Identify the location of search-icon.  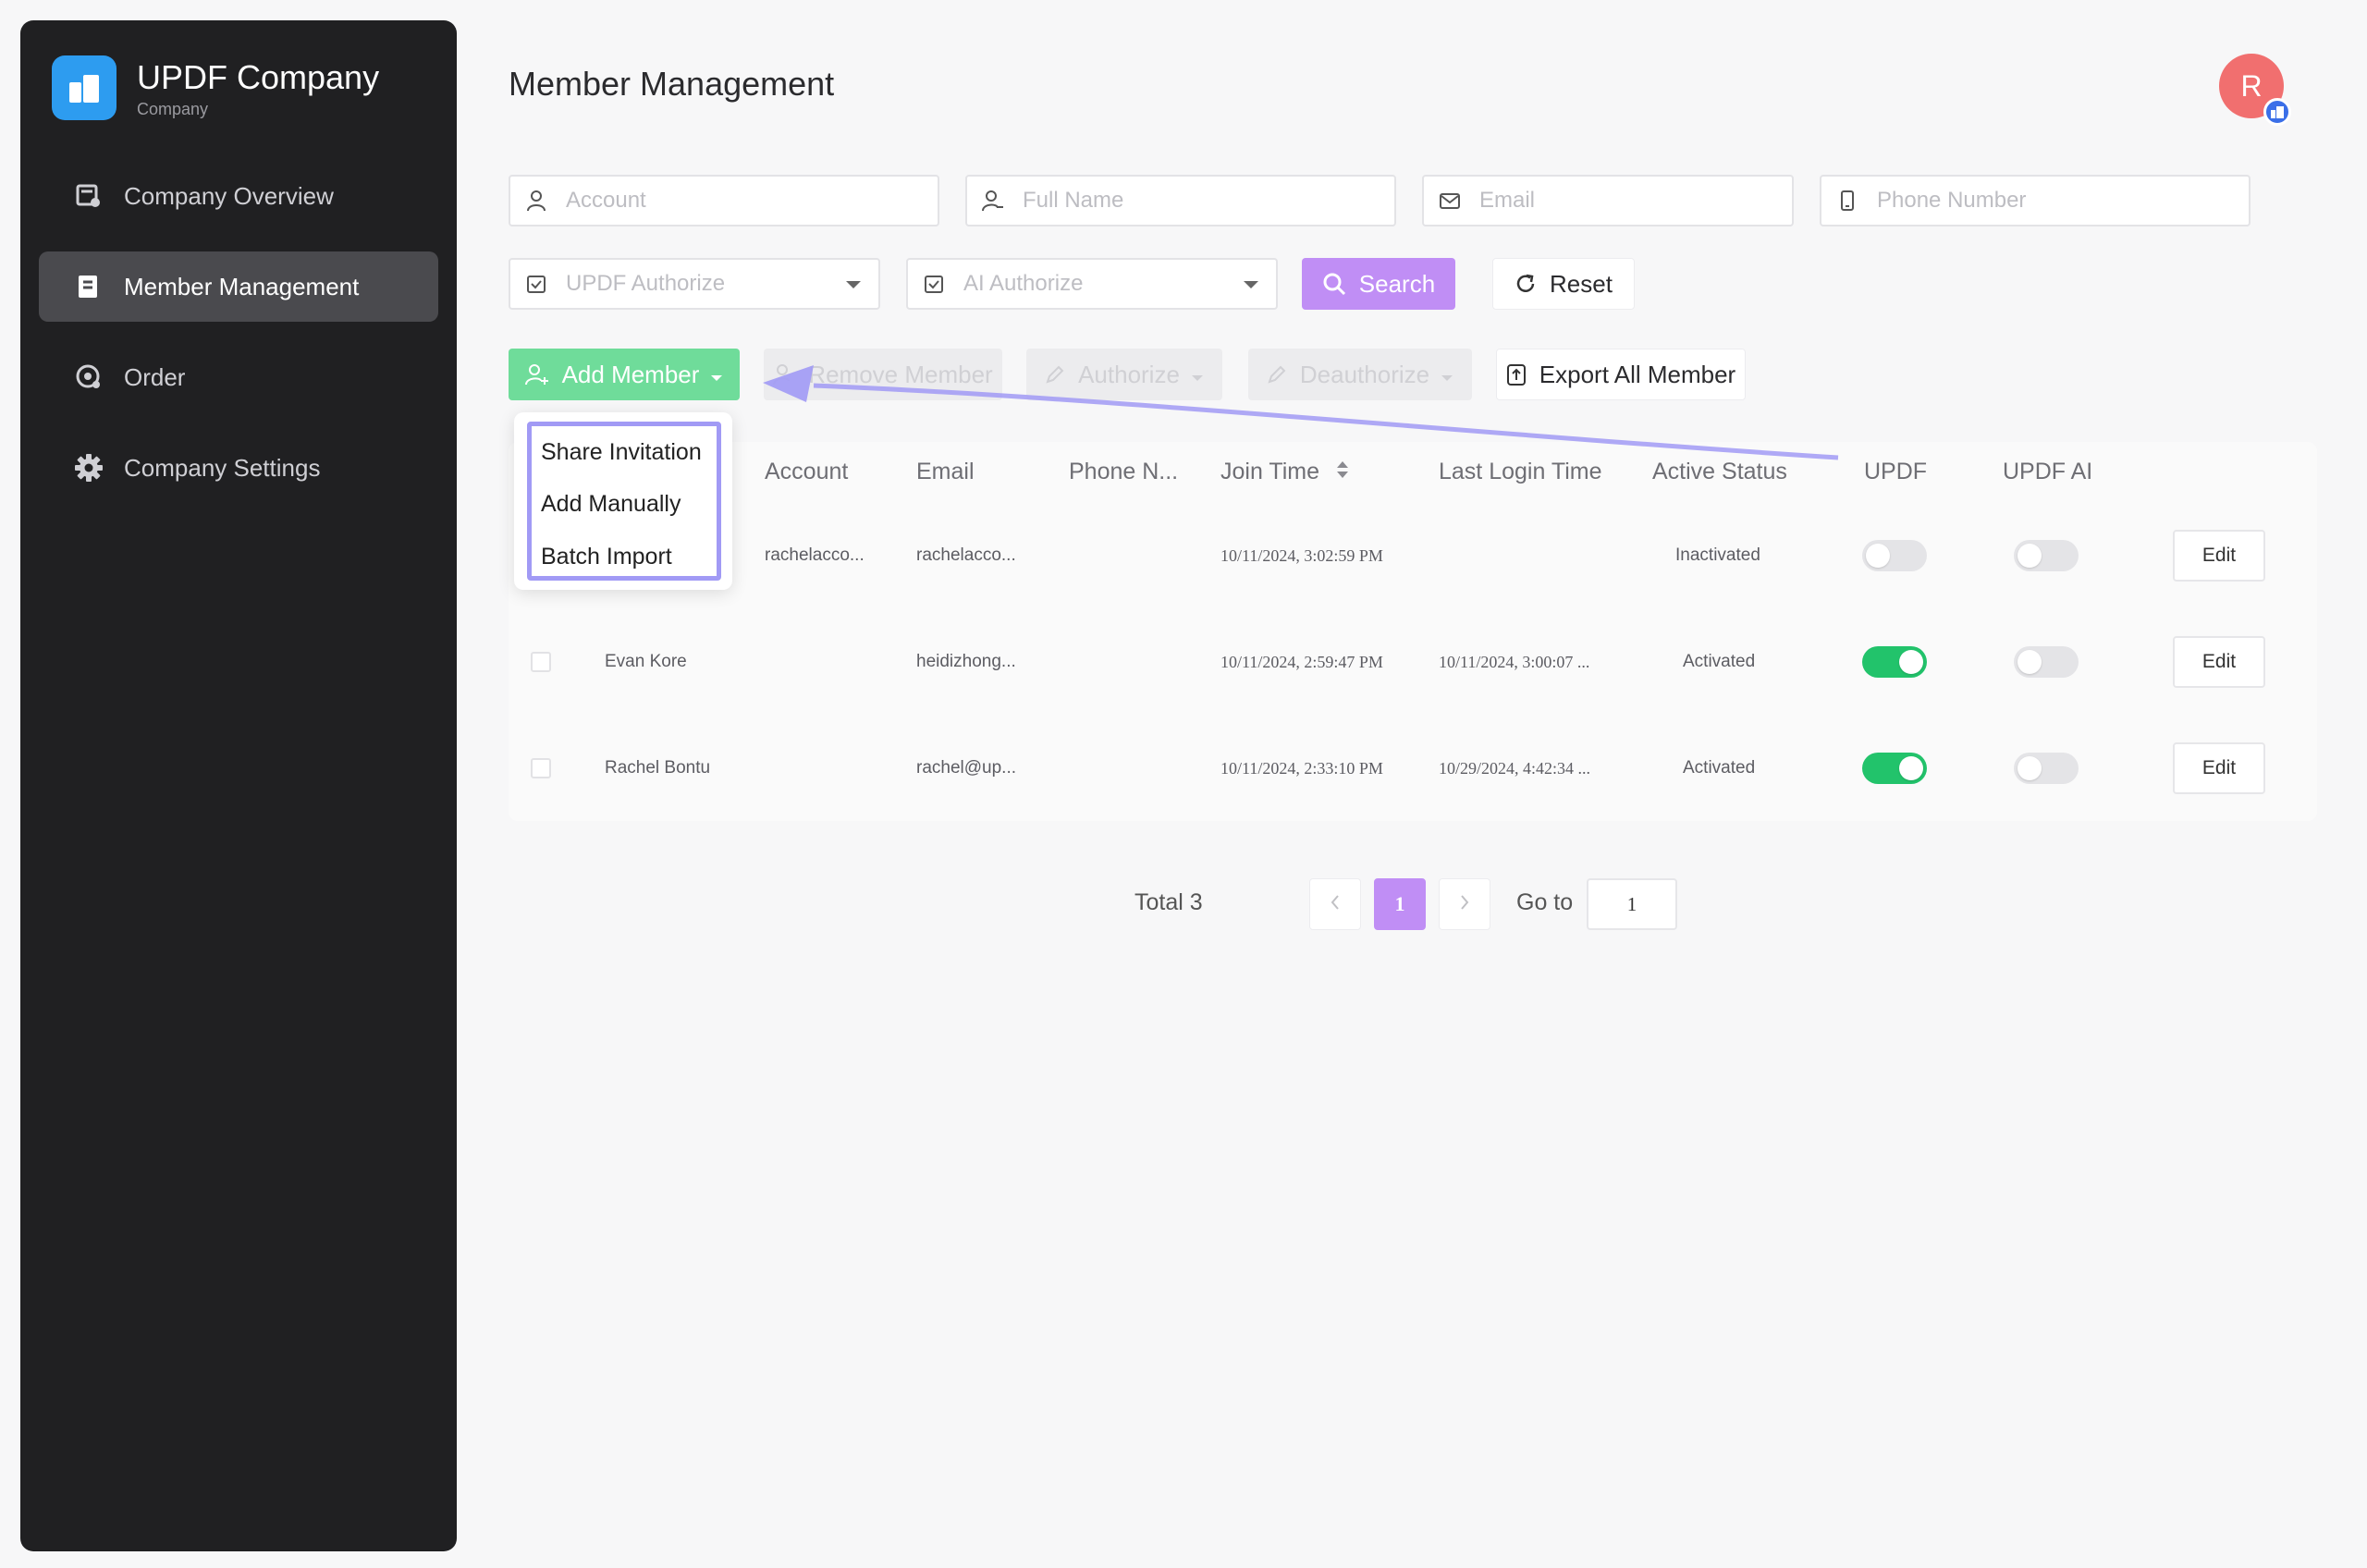
(1334, 284).